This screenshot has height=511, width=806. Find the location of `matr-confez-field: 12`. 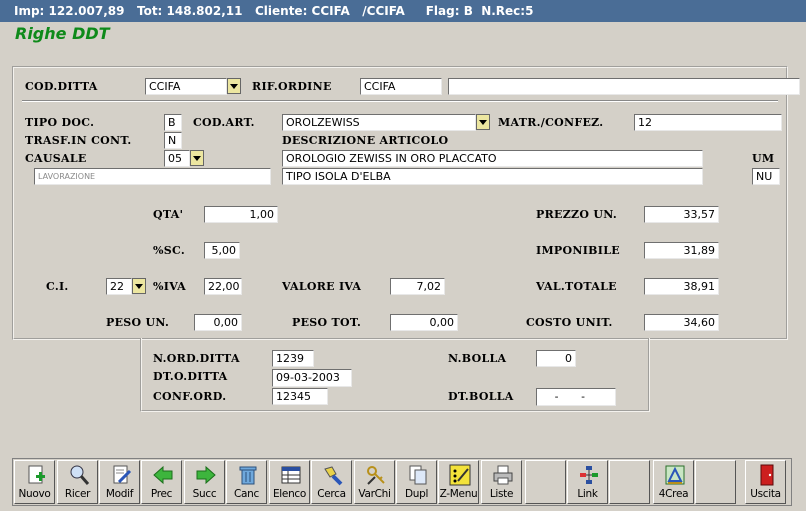

matr-confez-field: 12 is located at coordinates (708, 122).